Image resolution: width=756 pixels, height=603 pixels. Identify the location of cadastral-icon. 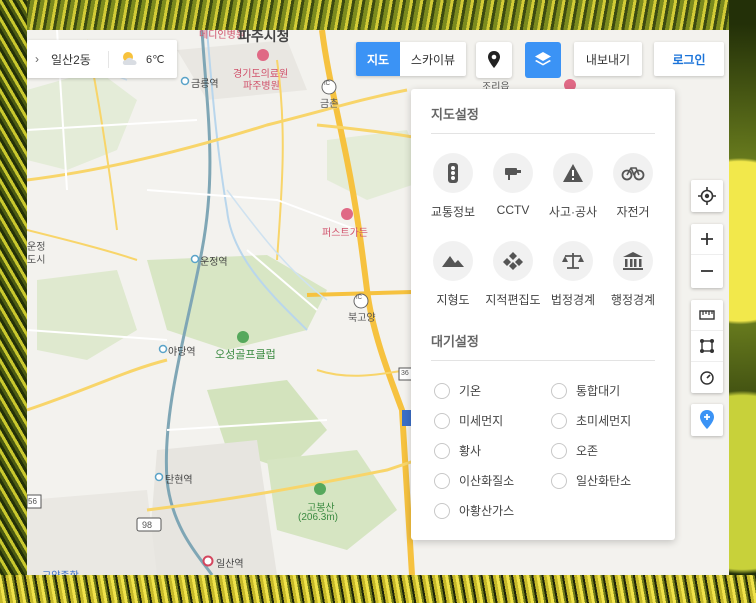
(513, 261).